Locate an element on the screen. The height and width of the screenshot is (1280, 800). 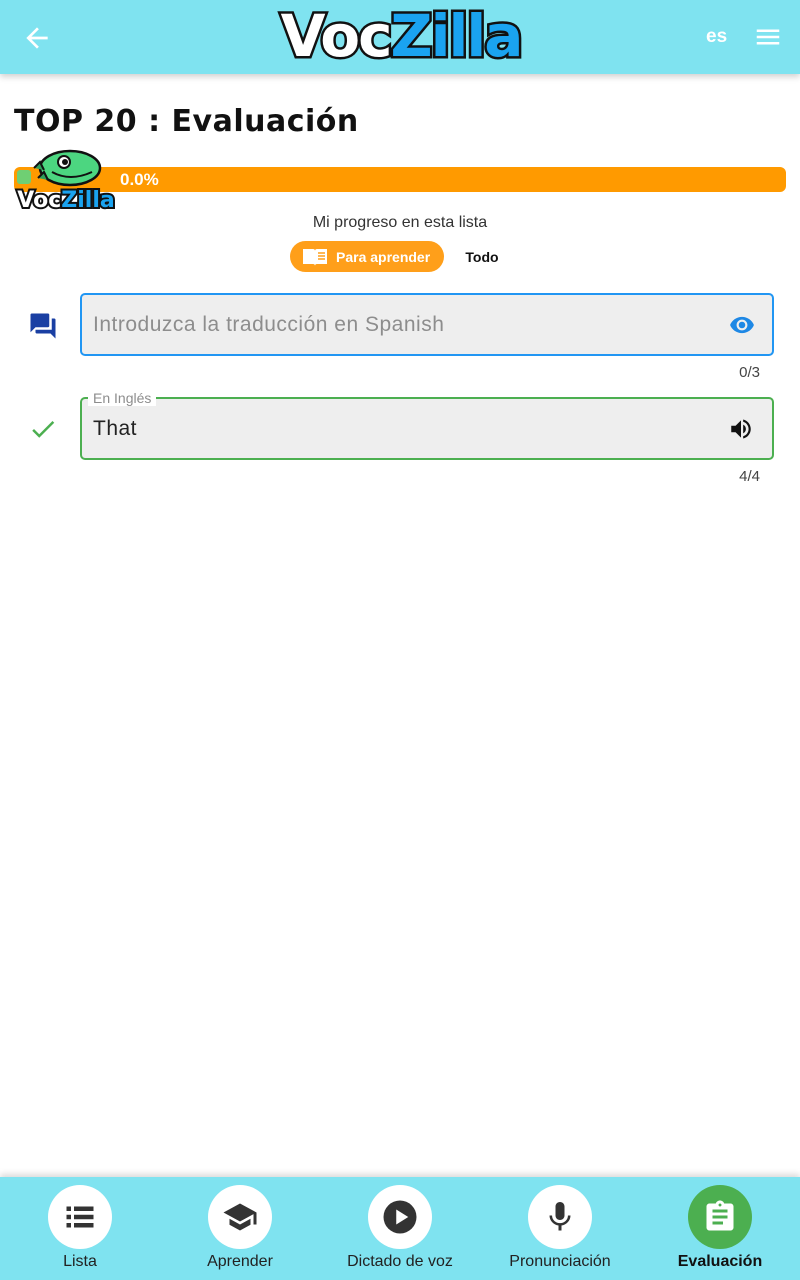
nav-dictado-circle is located at coordinates (400, 1217).